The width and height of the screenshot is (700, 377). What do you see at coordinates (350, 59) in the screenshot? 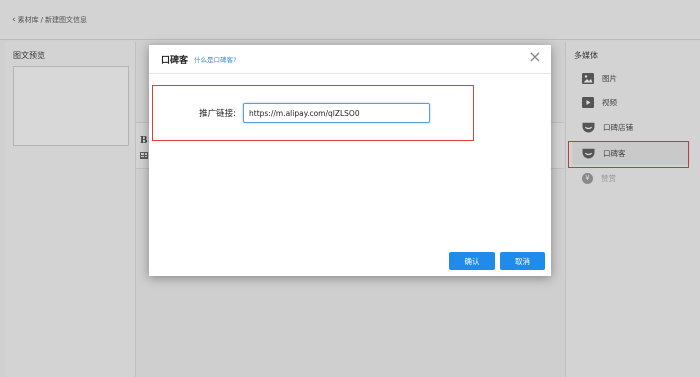
I see `dialog-header: 口碑客 什么是口碑客?` at bounding box center [350, 59].